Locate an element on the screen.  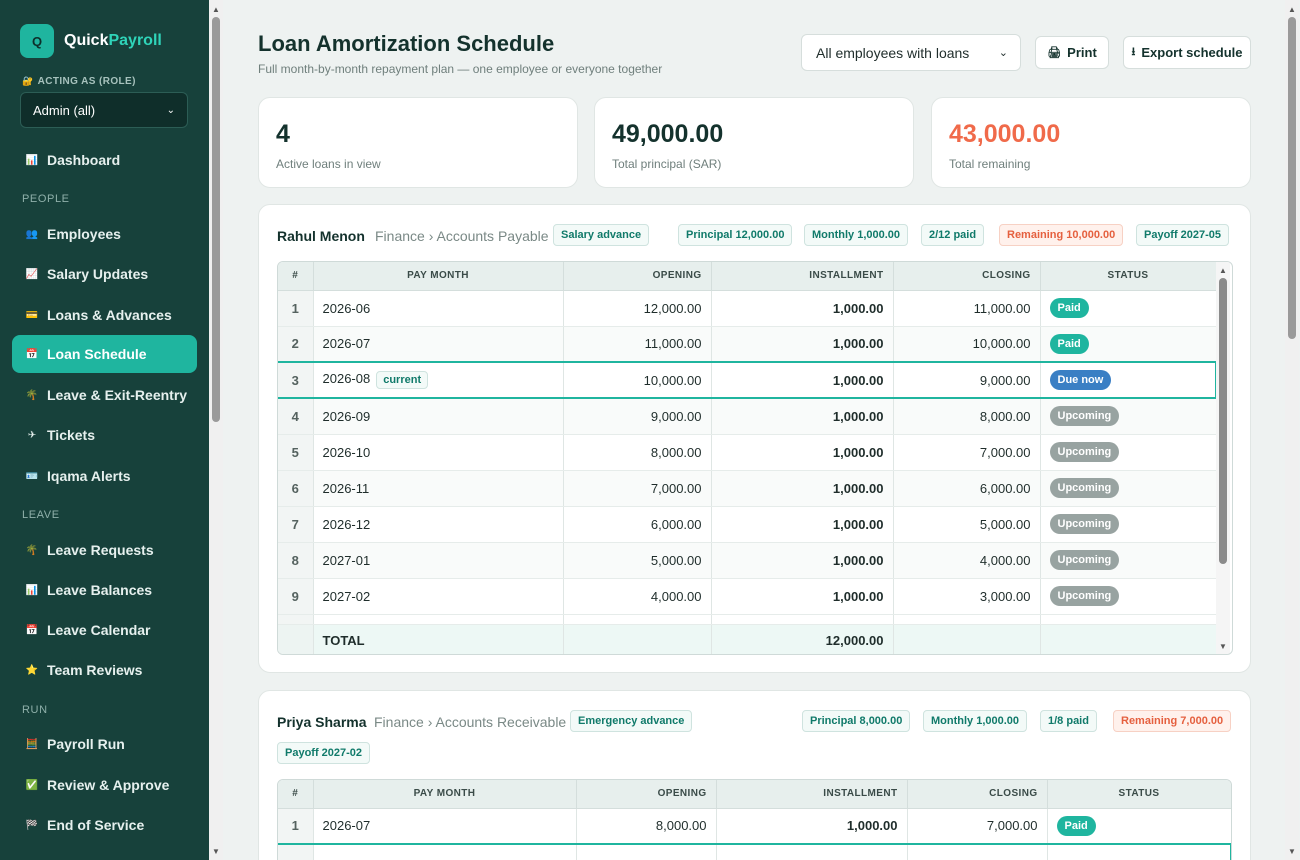
sidebar-item-label: Team Reviews is located at coordinates (95, 670).